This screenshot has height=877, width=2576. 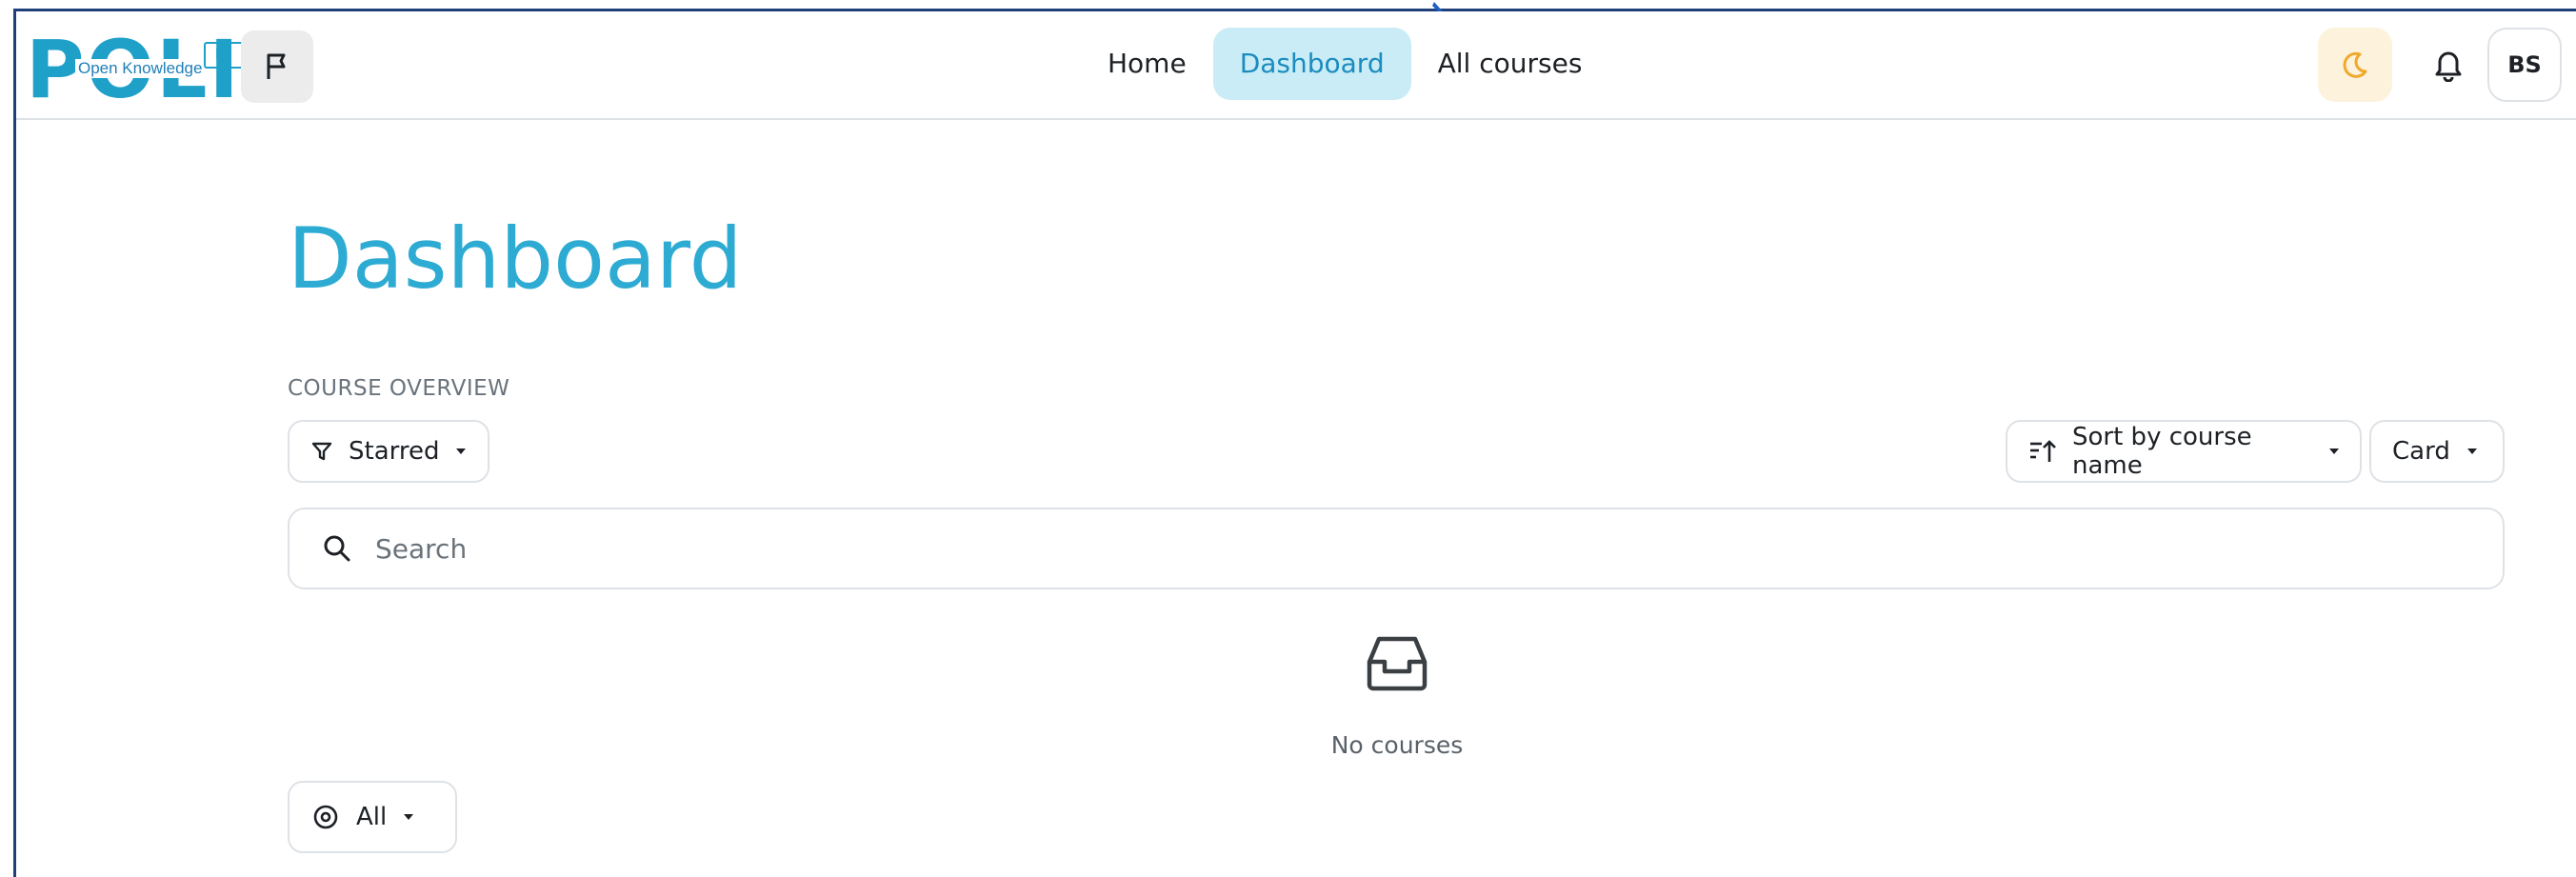 What do you see at coordinates (1311, 64) in the screenshot?
I see `nav-link-dashboard: Dashboard` at bounding box center [1311, 64].